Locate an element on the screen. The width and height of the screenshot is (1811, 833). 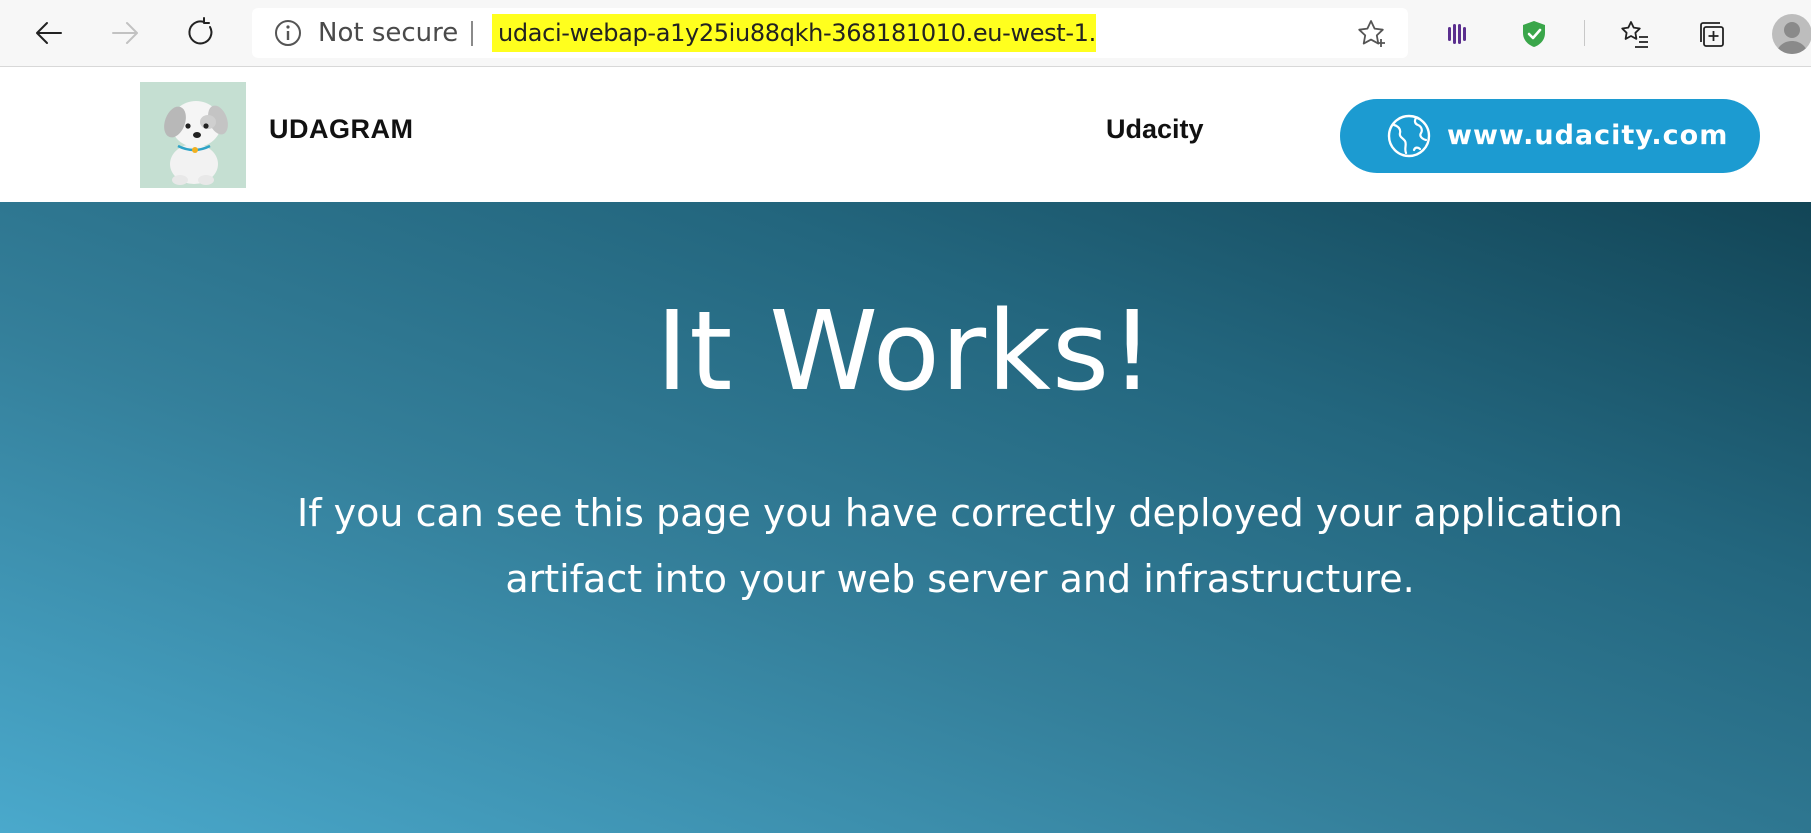
puppy-logo-image is located at coordinates (196, 143).